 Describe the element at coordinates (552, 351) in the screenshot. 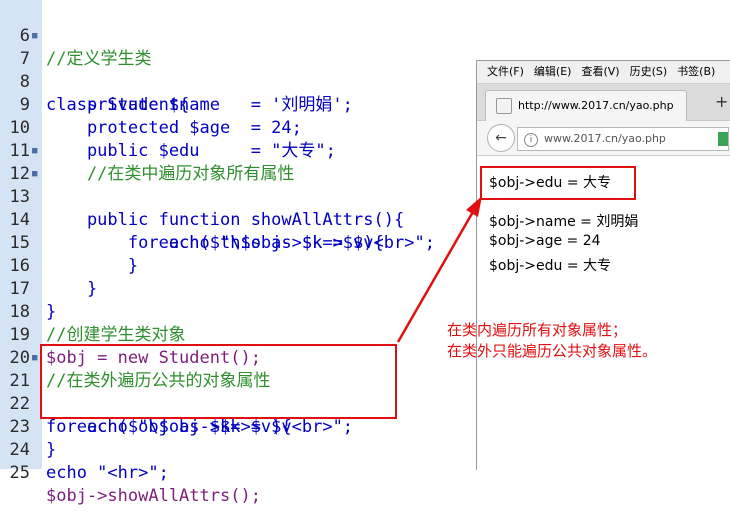

I see `annotation-line-2: 在类外只能遍历公共对象属性。` at that location.